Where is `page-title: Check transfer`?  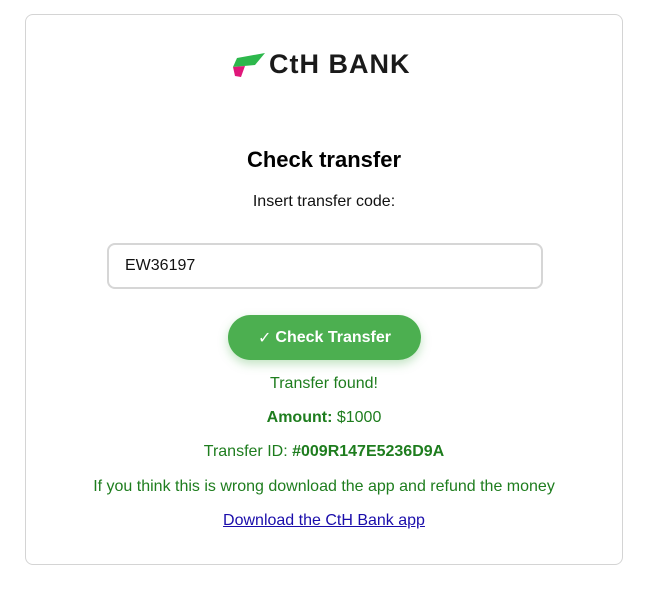
page-title: Check transfer is located at coordinates (324, 159).